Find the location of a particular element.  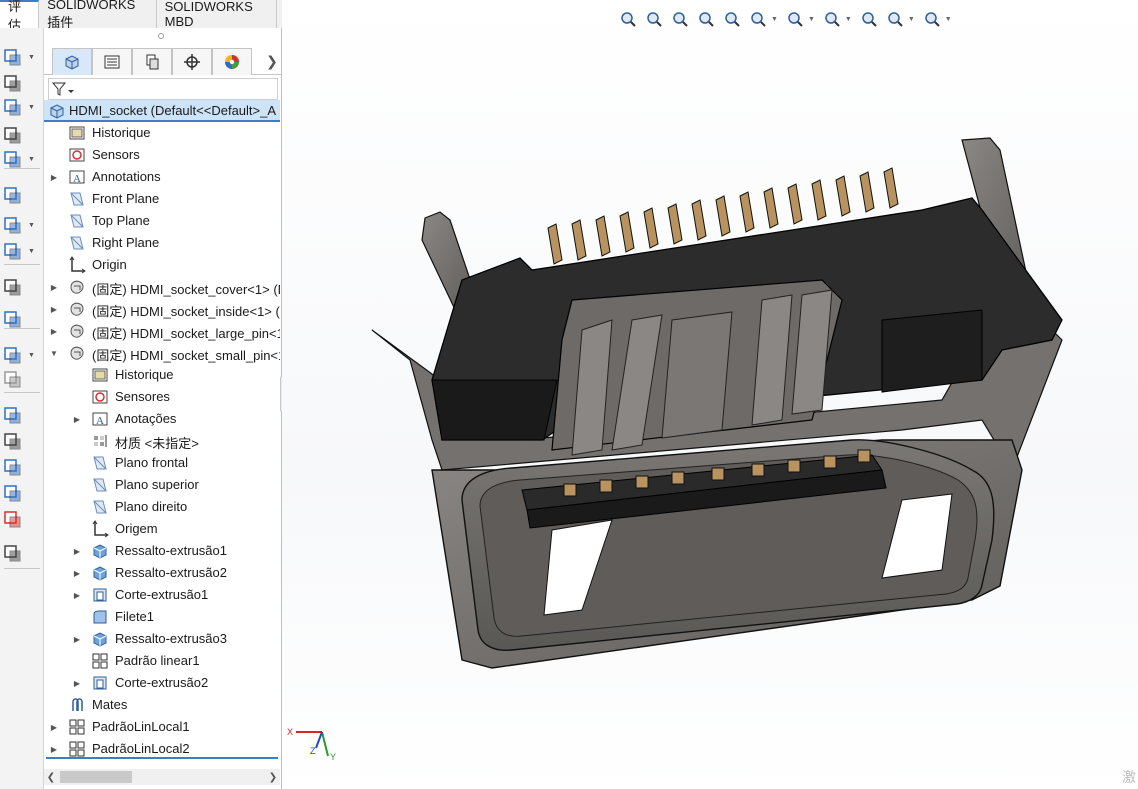

more-tabs-chevron-icon: ❯ is located at coordinates (272, 61).